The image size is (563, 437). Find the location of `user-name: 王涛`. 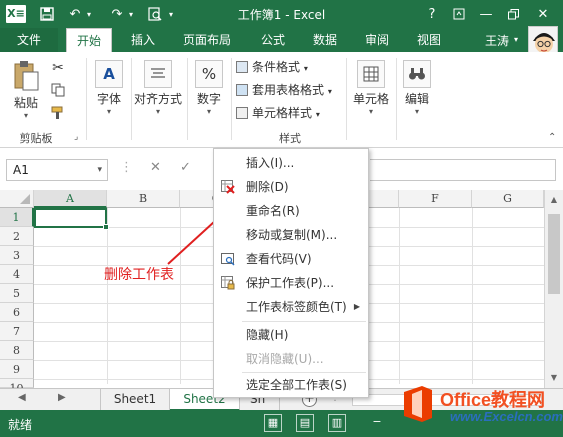

user-name: 王涛 is located at coordinates (497, 40).